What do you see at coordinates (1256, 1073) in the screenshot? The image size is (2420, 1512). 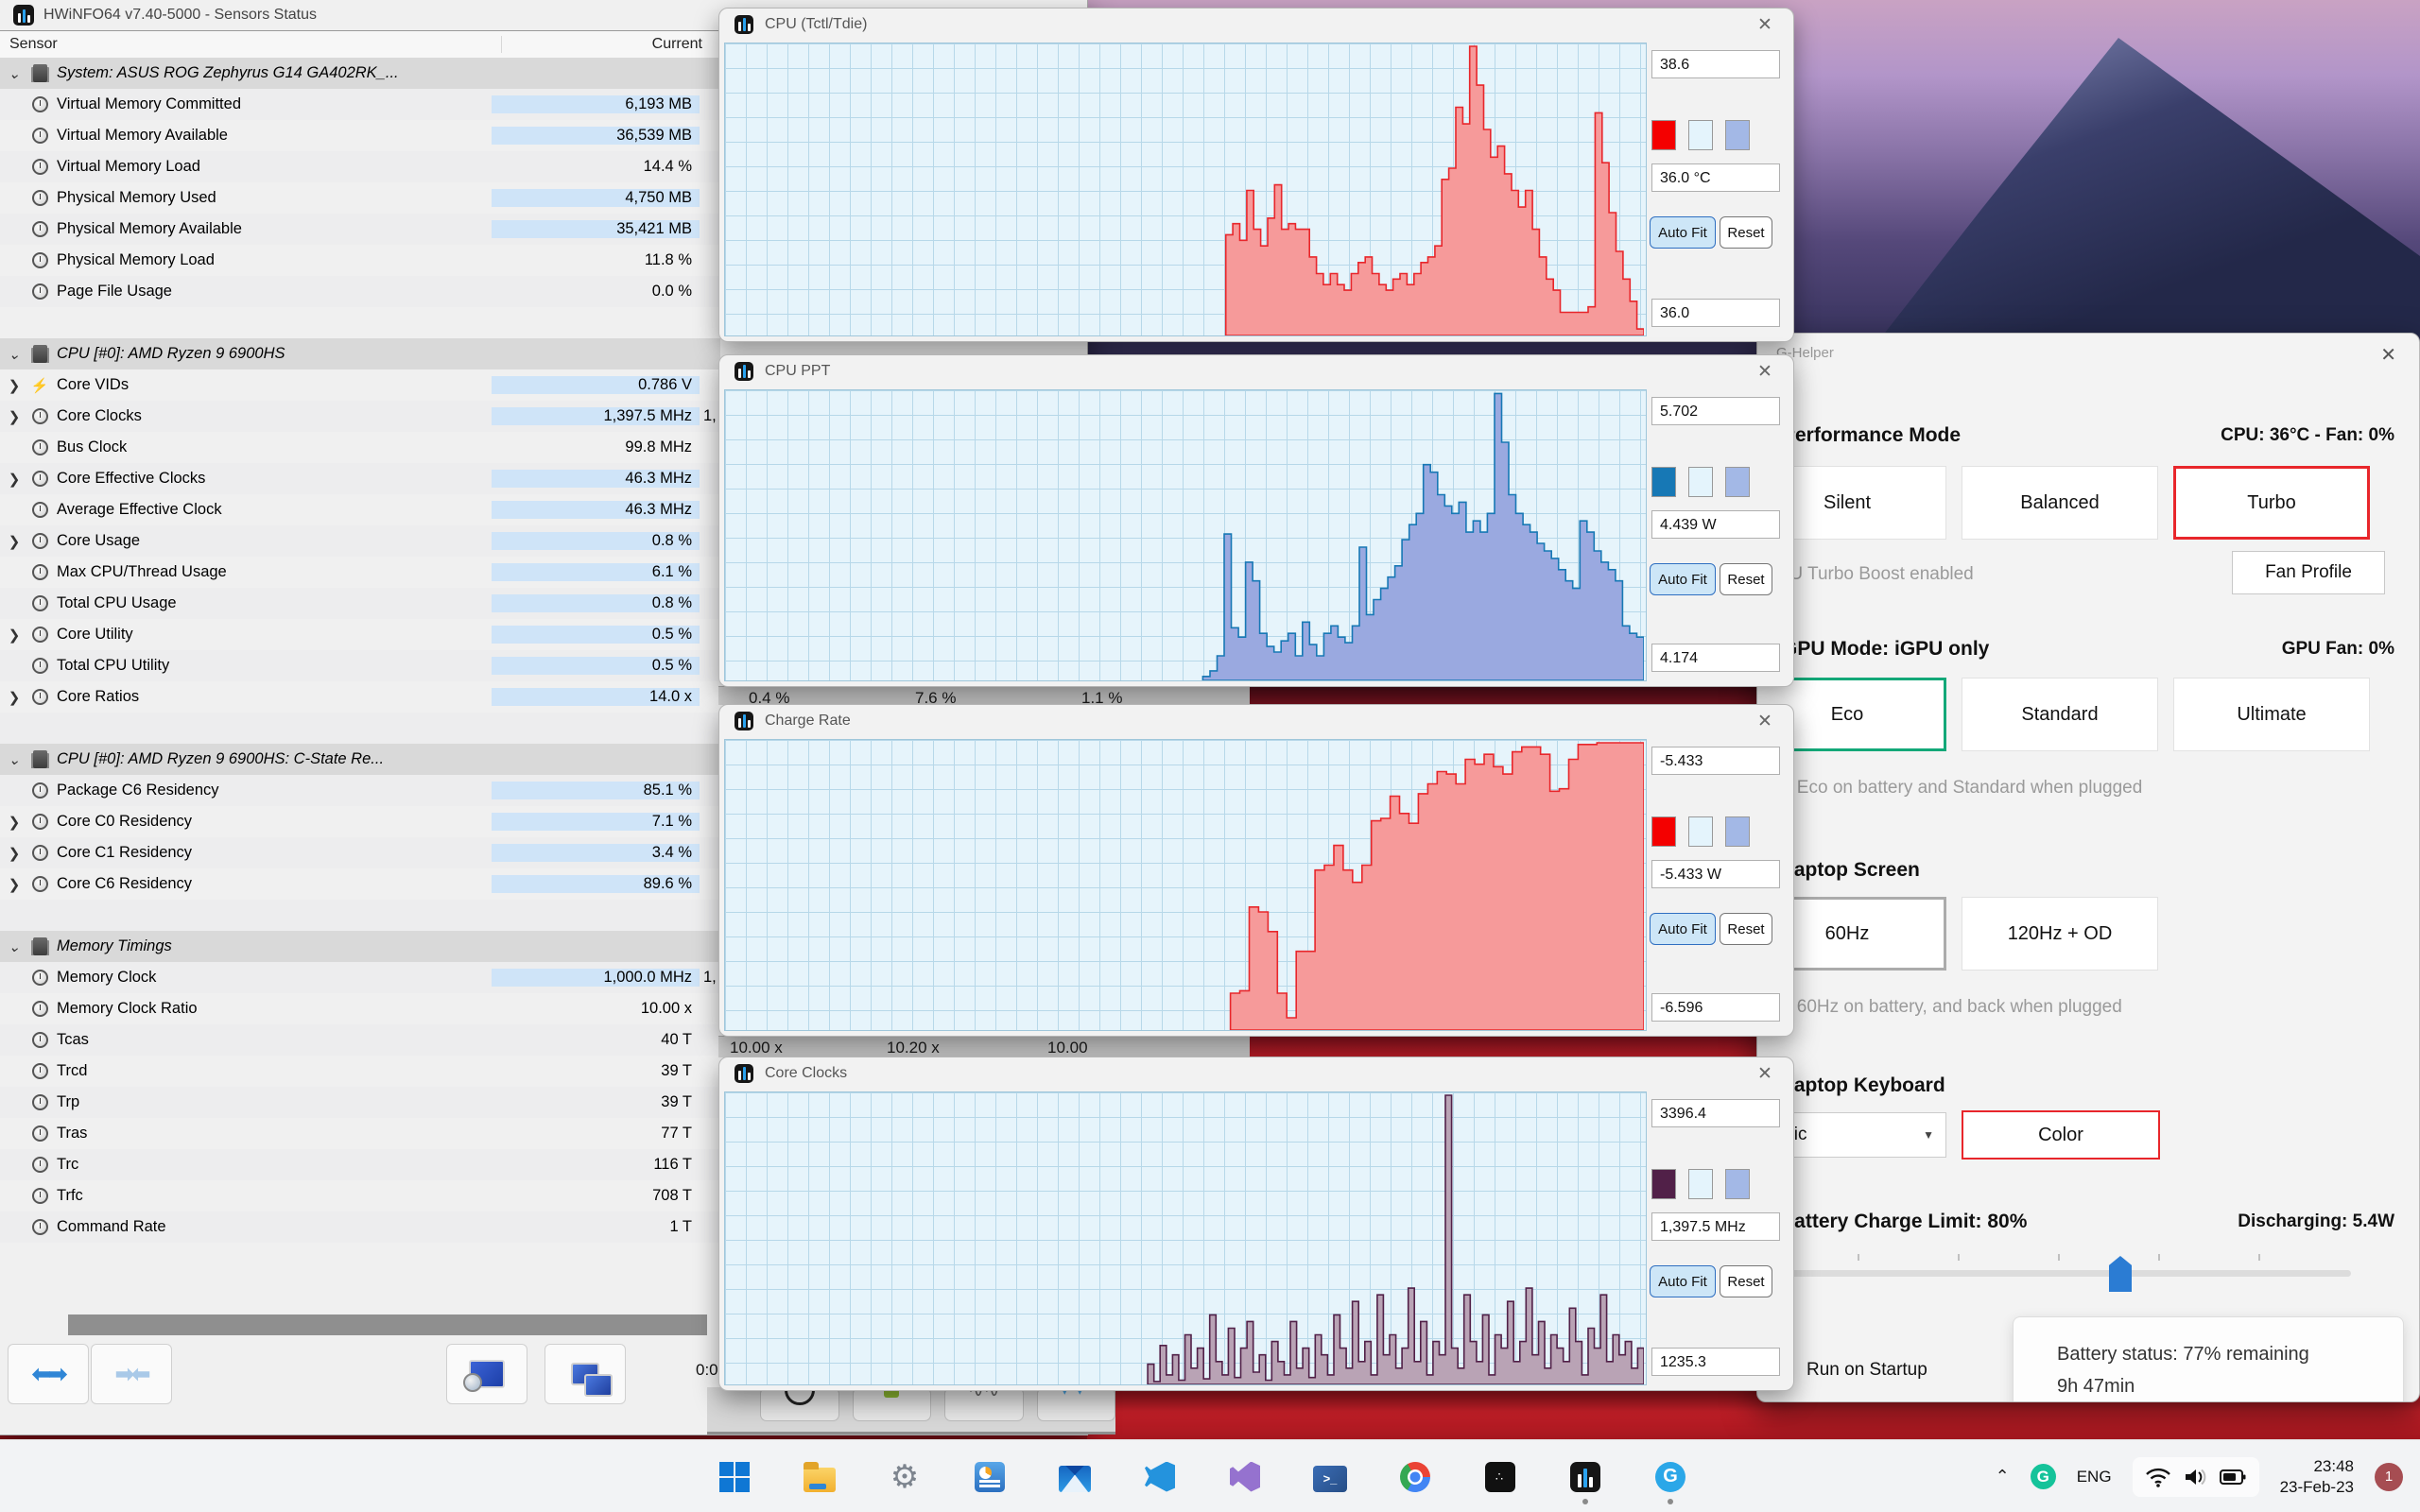 I see `graph-titlebar: Core Clocks ✕` at bounding box center [1256, 1073].